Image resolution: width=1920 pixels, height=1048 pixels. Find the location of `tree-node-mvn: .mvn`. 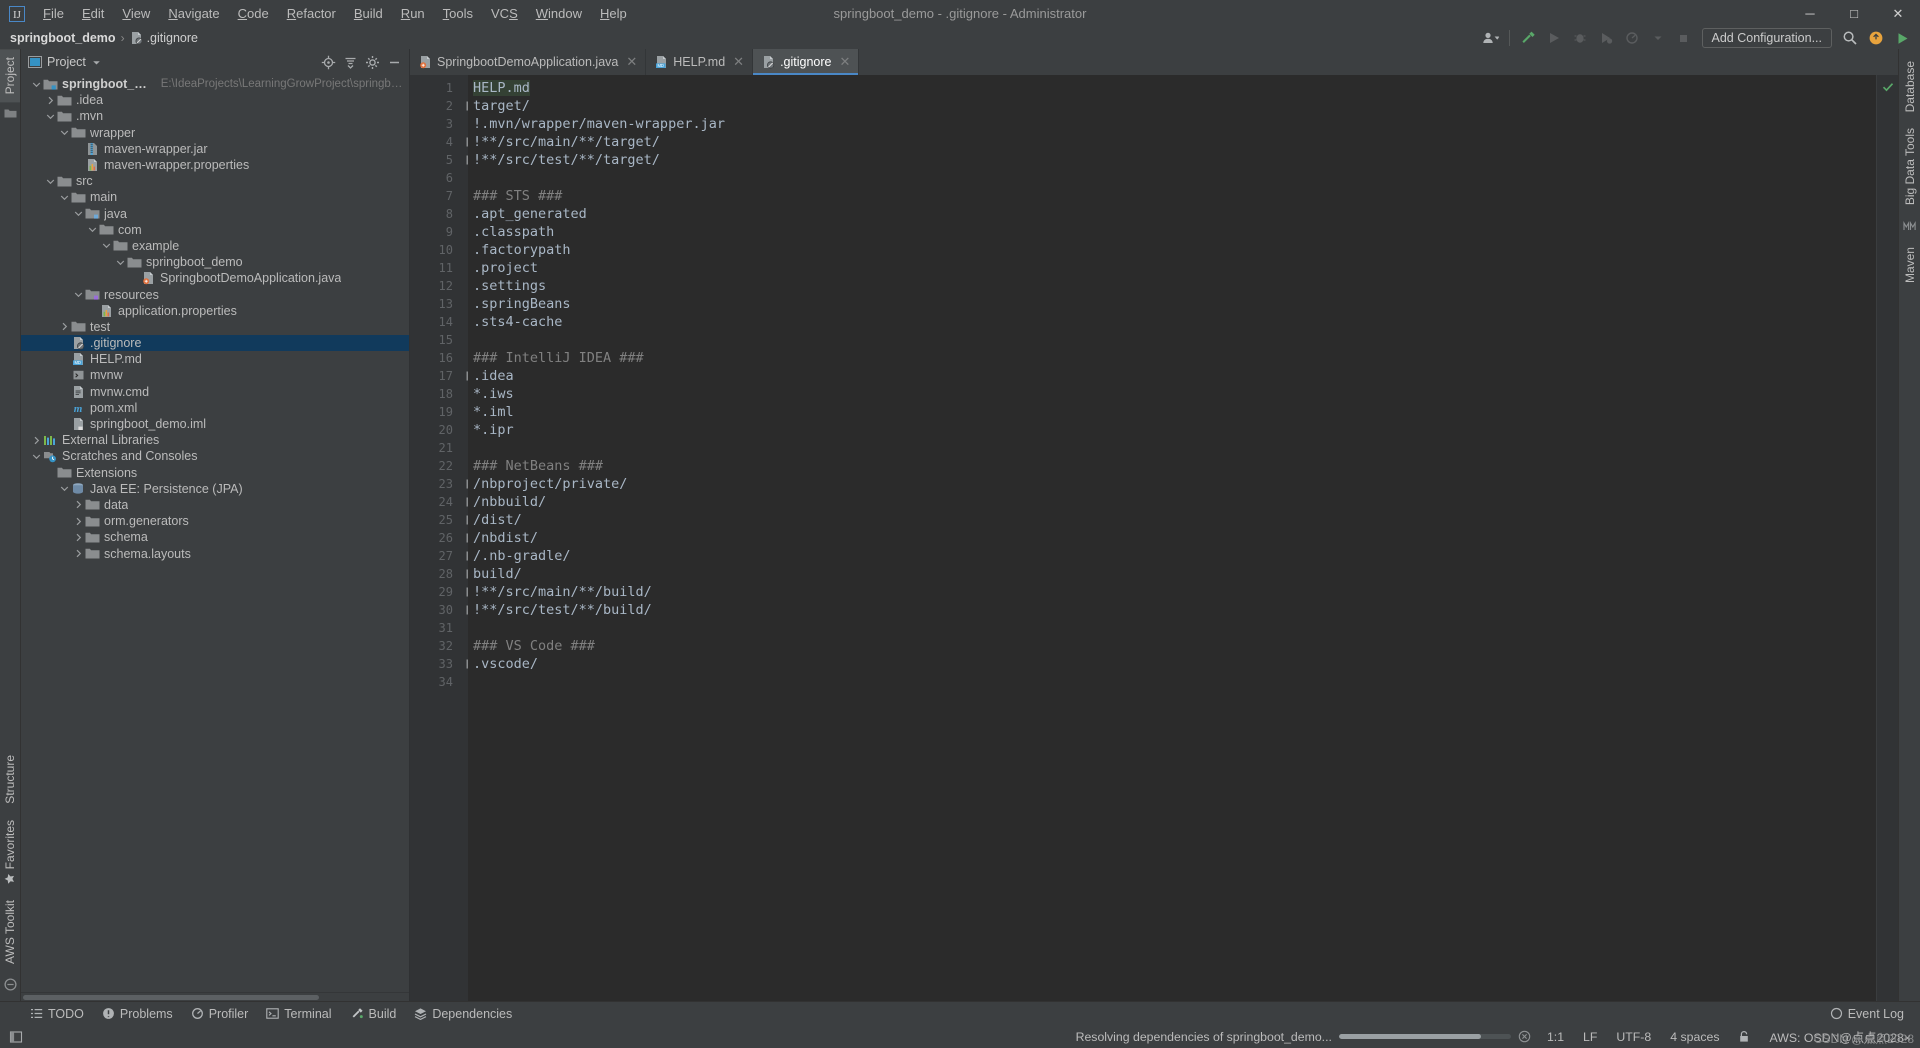

tree-node-mvn: .mvn is located at coordinates (215, 116).